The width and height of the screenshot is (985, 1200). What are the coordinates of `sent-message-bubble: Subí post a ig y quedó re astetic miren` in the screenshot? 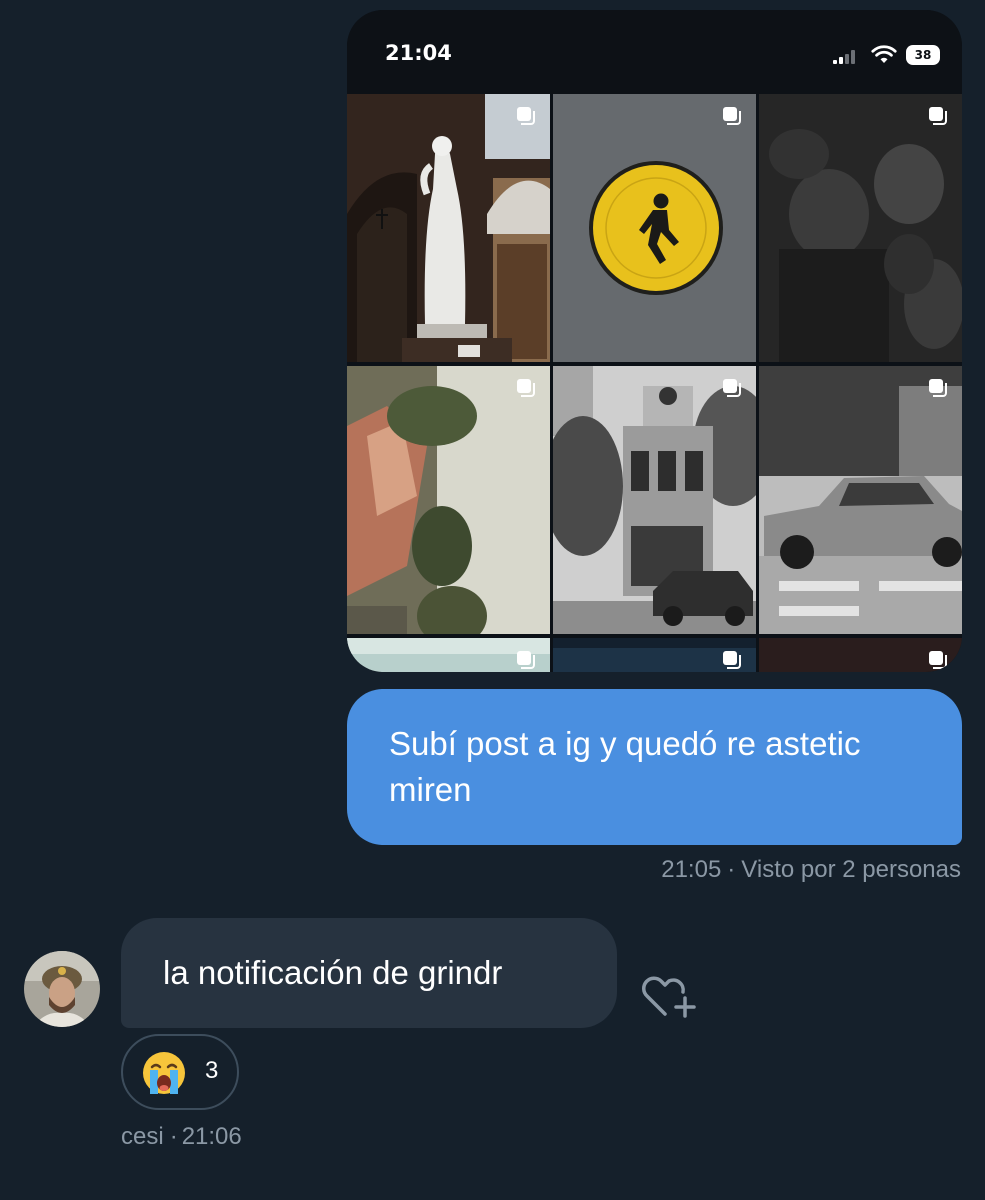 It's located at (654, 767).